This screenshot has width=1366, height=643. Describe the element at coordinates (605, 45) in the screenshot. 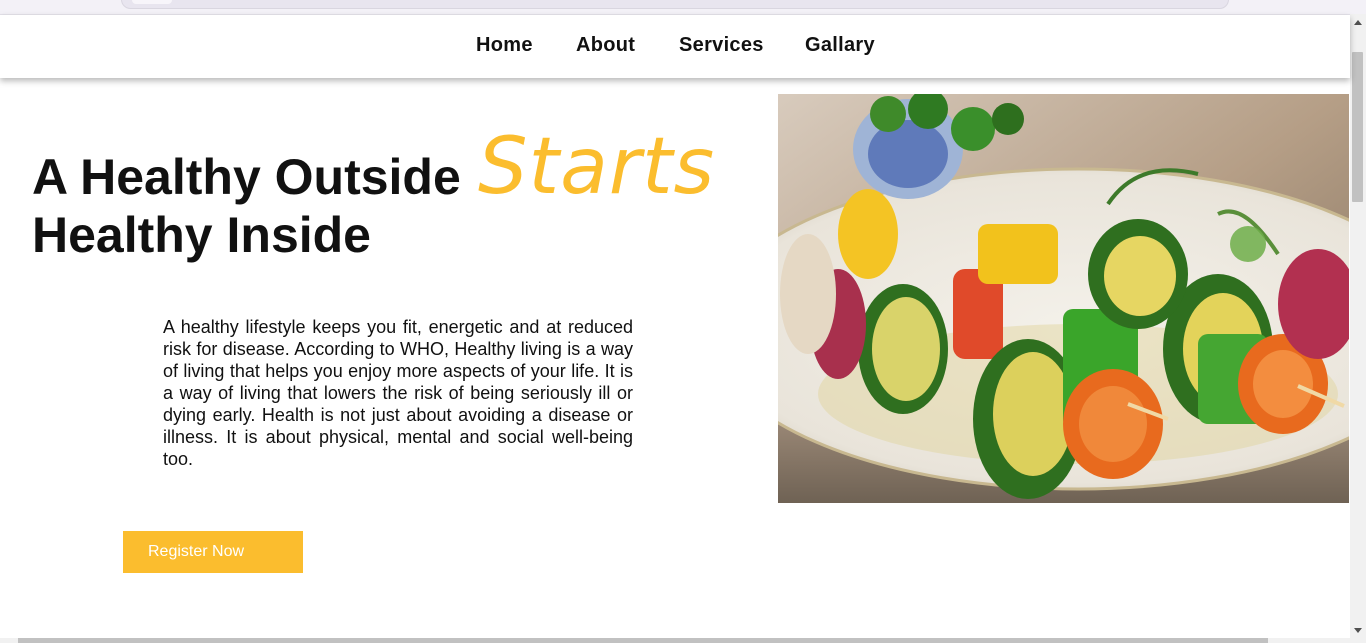

I see `nav-about-link: About` at that location.